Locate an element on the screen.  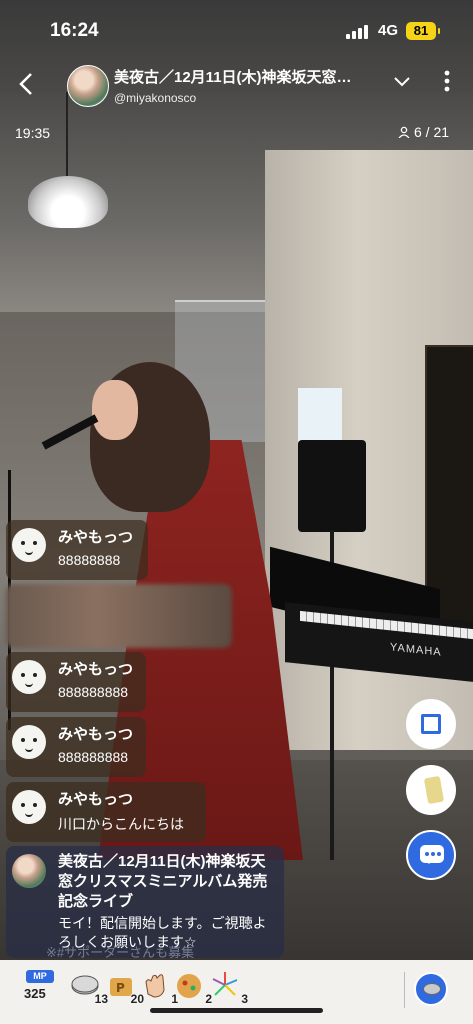
clock: 16:24 is located at coordinates (74, 30).